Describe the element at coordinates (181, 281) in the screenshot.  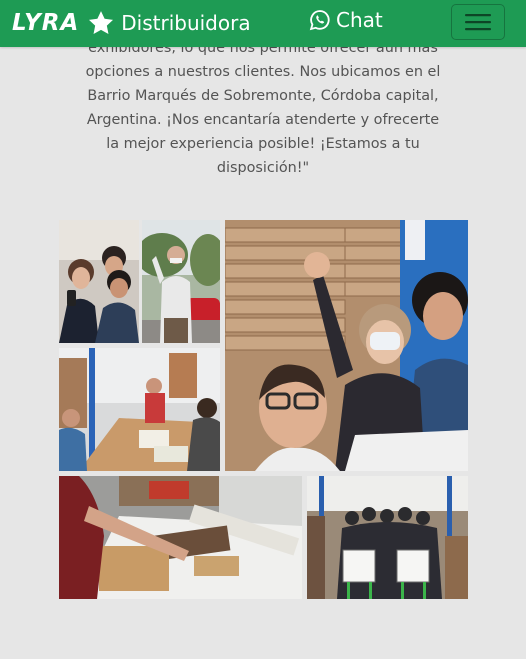
I see `man-waving-photo` at that location.